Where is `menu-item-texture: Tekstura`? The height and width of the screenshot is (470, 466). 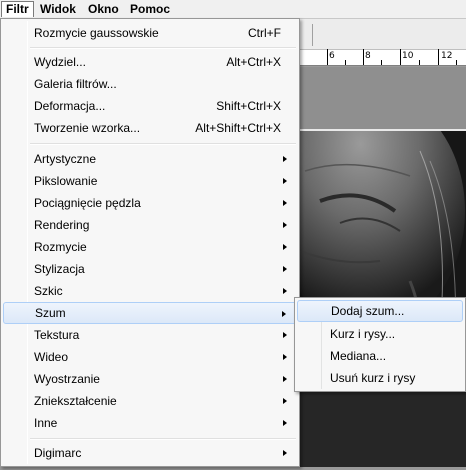
menu-item-texture: Tekstura is located at coordinates (150, 335).